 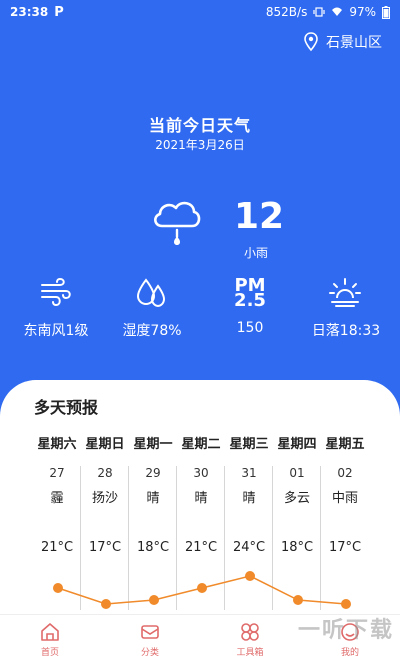 What do you see at coordinates (200, 12) in the screenshot?
I see `status-bar: 23:38 P 852B/s 97%` at bounding box center [200, 12].